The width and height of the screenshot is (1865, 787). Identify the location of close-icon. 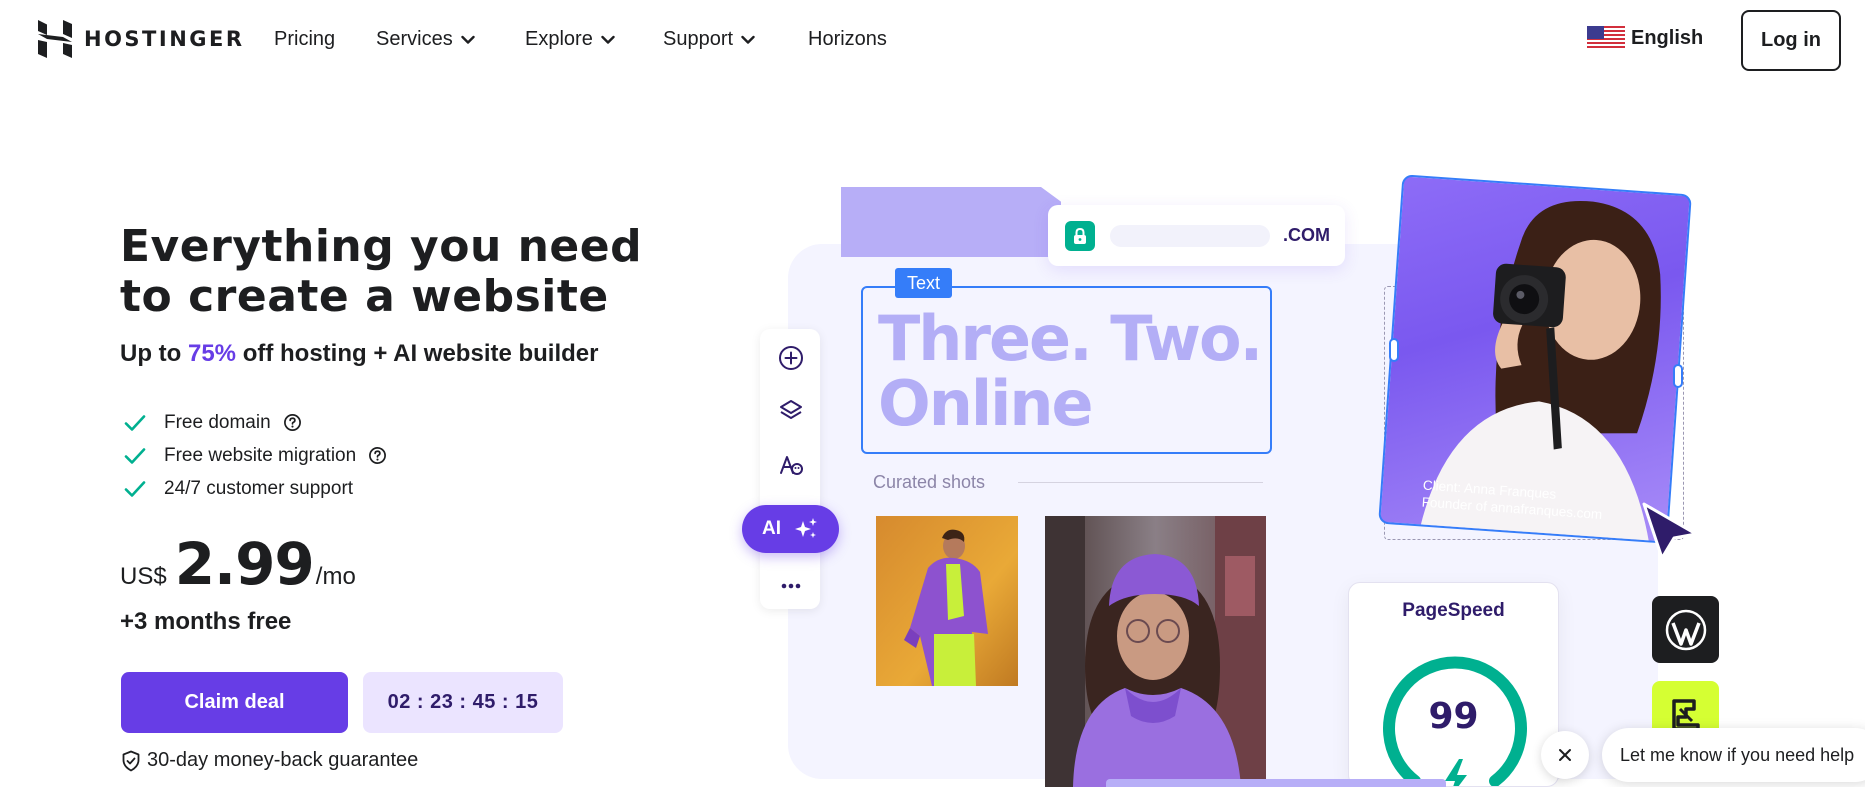
(1565, 755).